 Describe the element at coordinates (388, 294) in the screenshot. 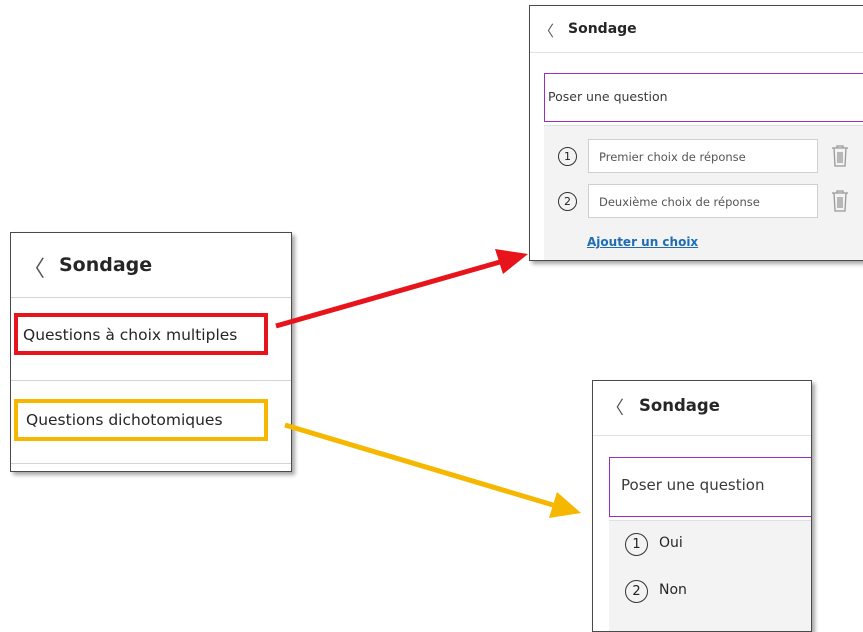

I see `red-arrow-line` at that location.